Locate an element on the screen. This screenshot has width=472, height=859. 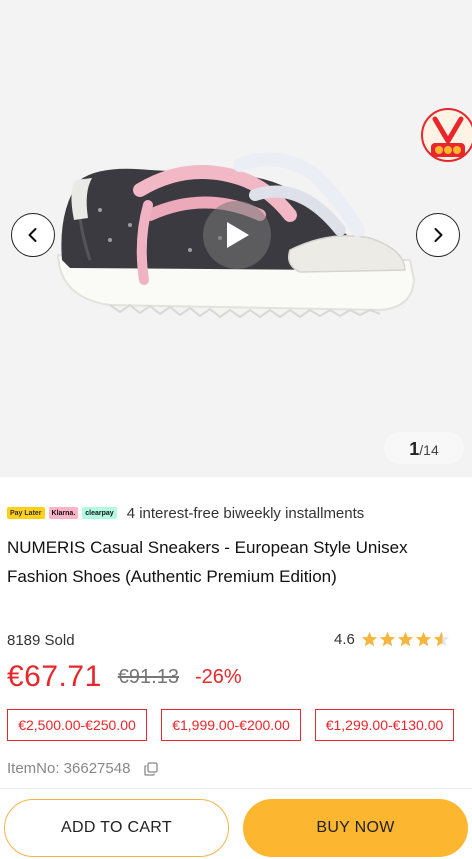
discount-badge: -26% is located at coordinates (218, 676).